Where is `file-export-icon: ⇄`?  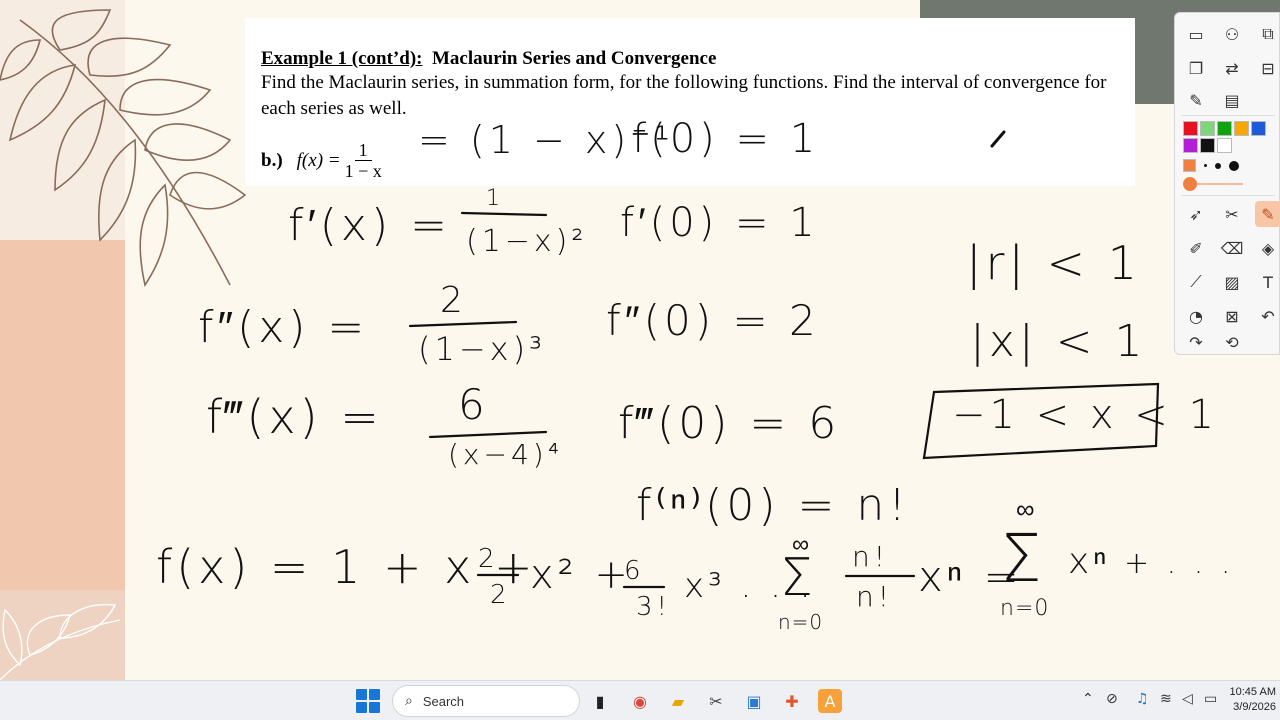 file-export-icon: ⇄ is located at coordinates (1232, 68).